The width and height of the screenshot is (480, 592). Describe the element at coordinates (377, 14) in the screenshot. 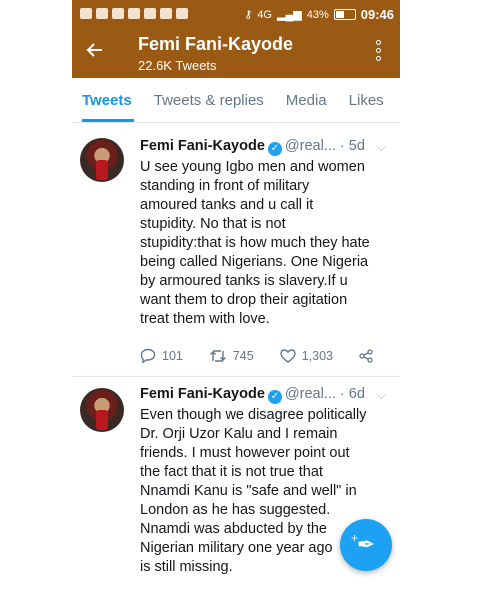

I see `clock: 09:46` at that location.